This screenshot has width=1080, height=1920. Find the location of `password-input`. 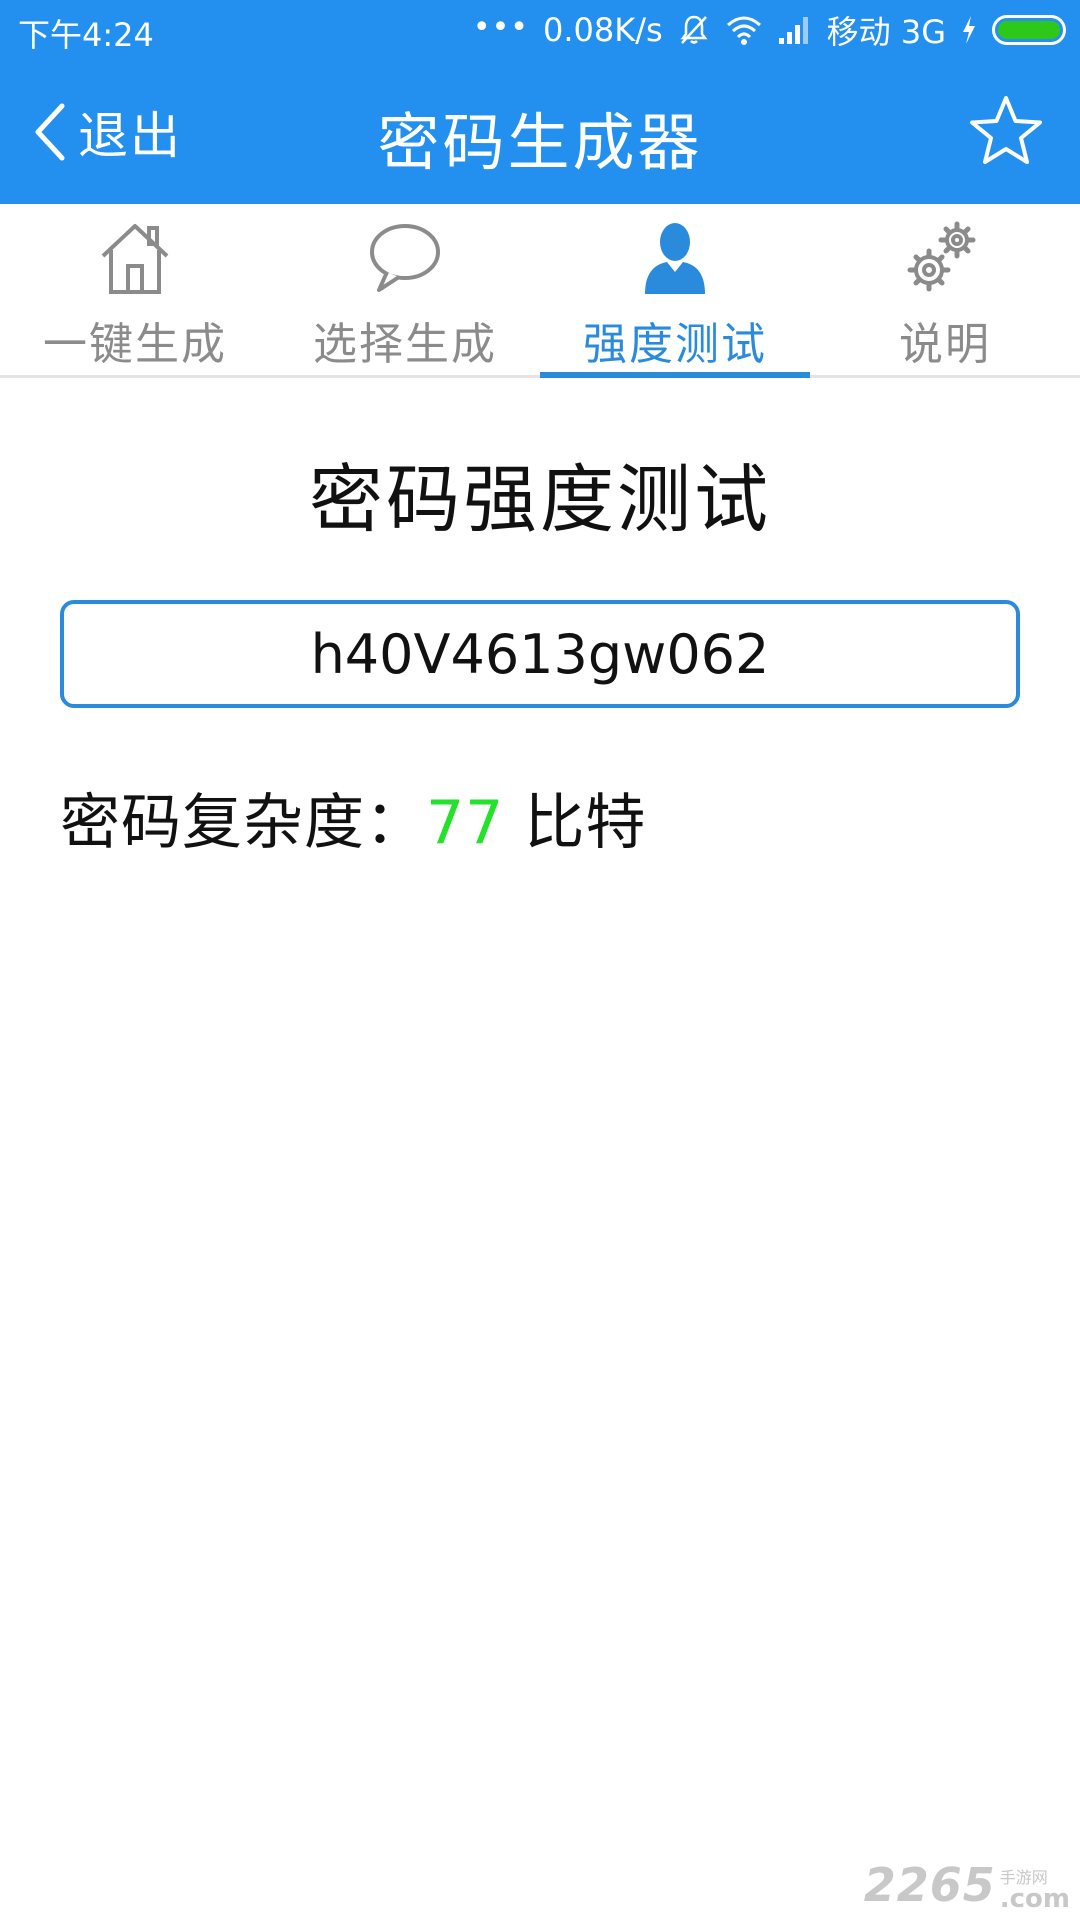

password-input is located at coordinates (540, 654).